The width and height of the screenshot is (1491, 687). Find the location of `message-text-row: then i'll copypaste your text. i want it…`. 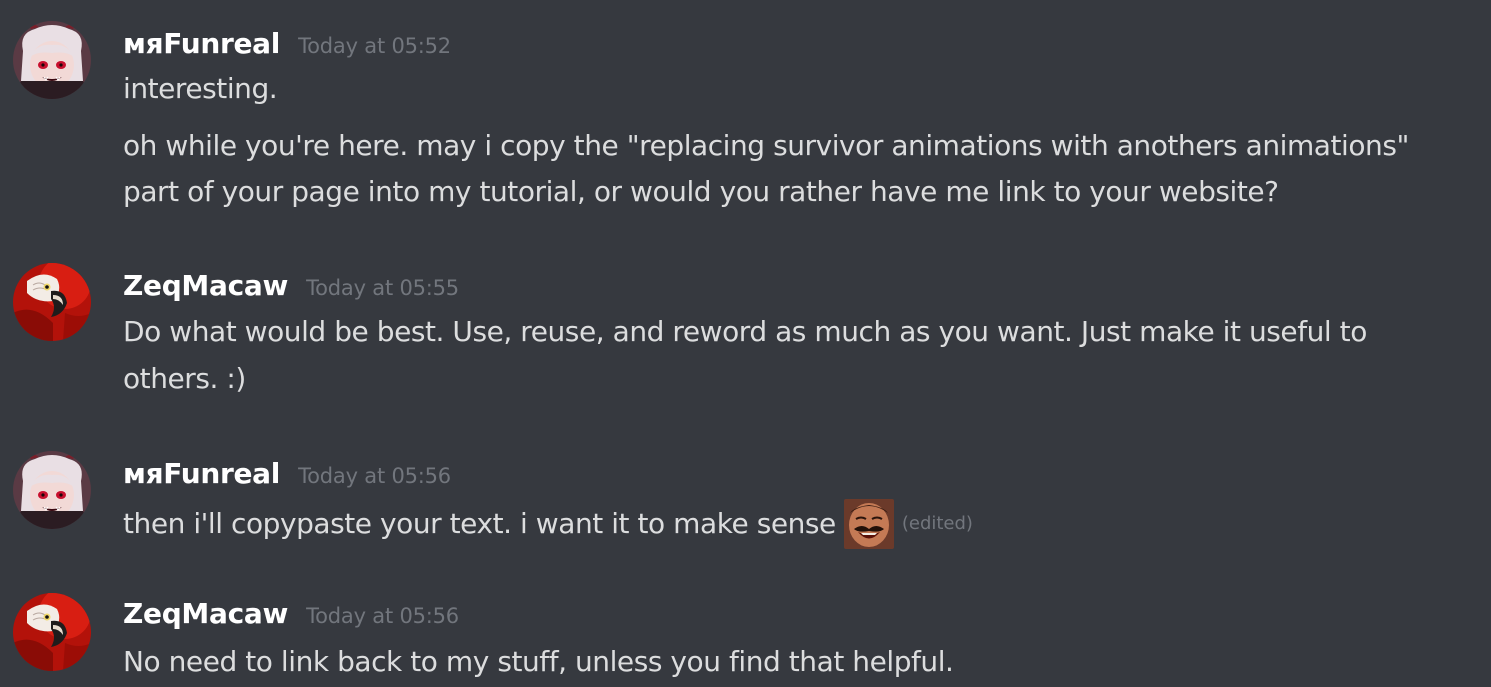

message-text-row: then i'll copypaste your text. i want it… is located at coordinates (548, 524).